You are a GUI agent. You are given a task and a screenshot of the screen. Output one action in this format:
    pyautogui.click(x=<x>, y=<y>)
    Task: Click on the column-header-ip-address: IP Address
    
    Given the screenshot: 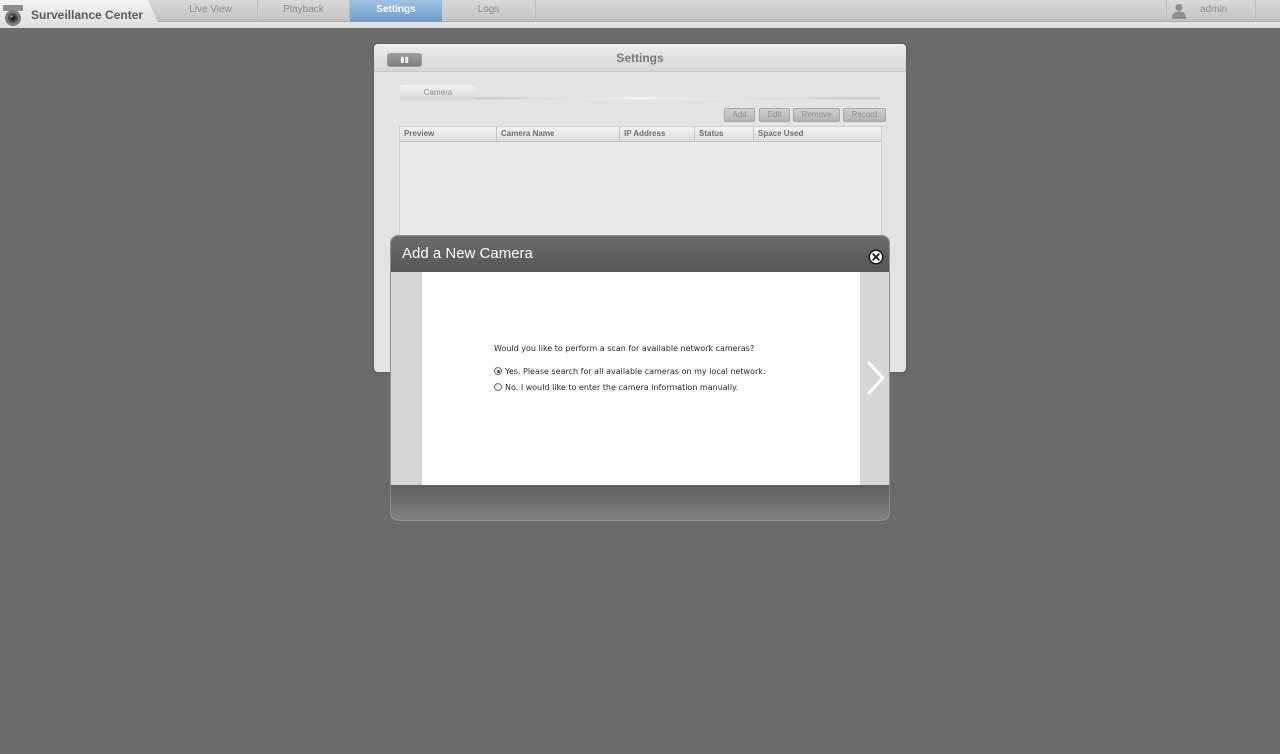 What is the action you would take?
    pyautogui.click(x=657, y=134)
    